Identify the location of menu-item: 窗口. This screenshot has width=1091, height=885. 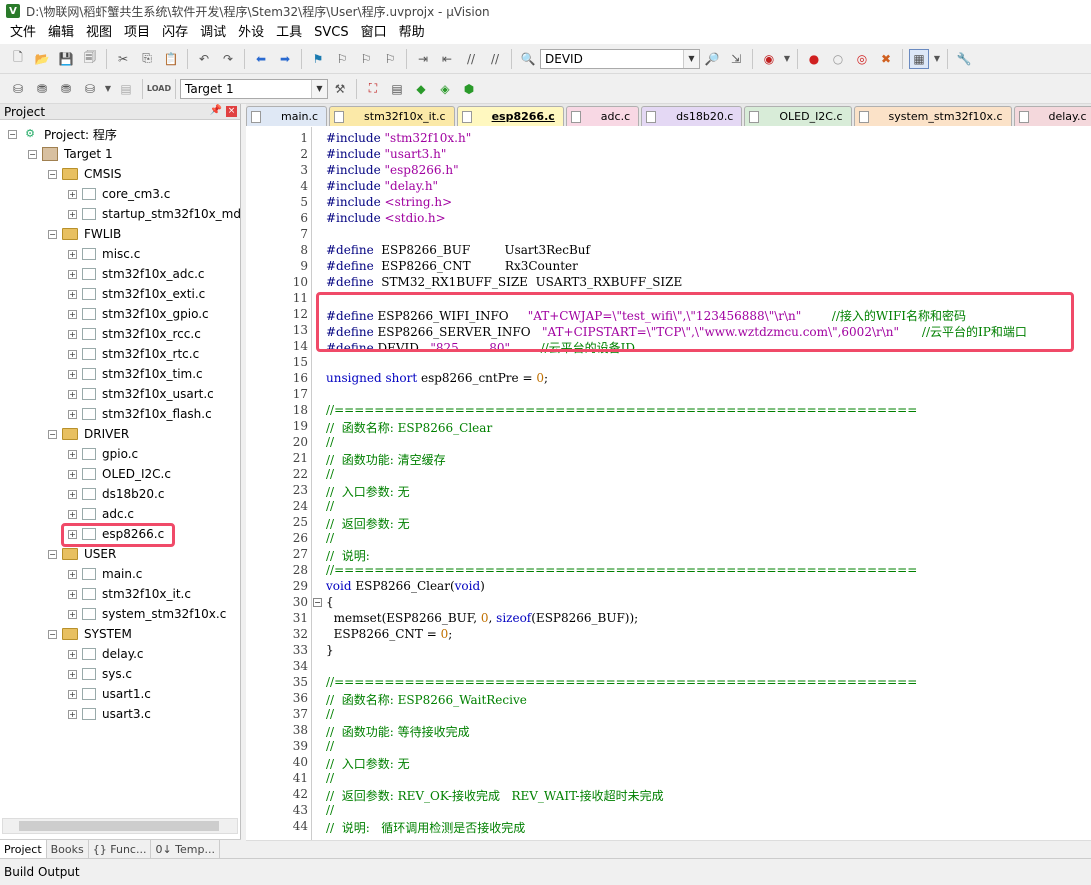
(374, 33).